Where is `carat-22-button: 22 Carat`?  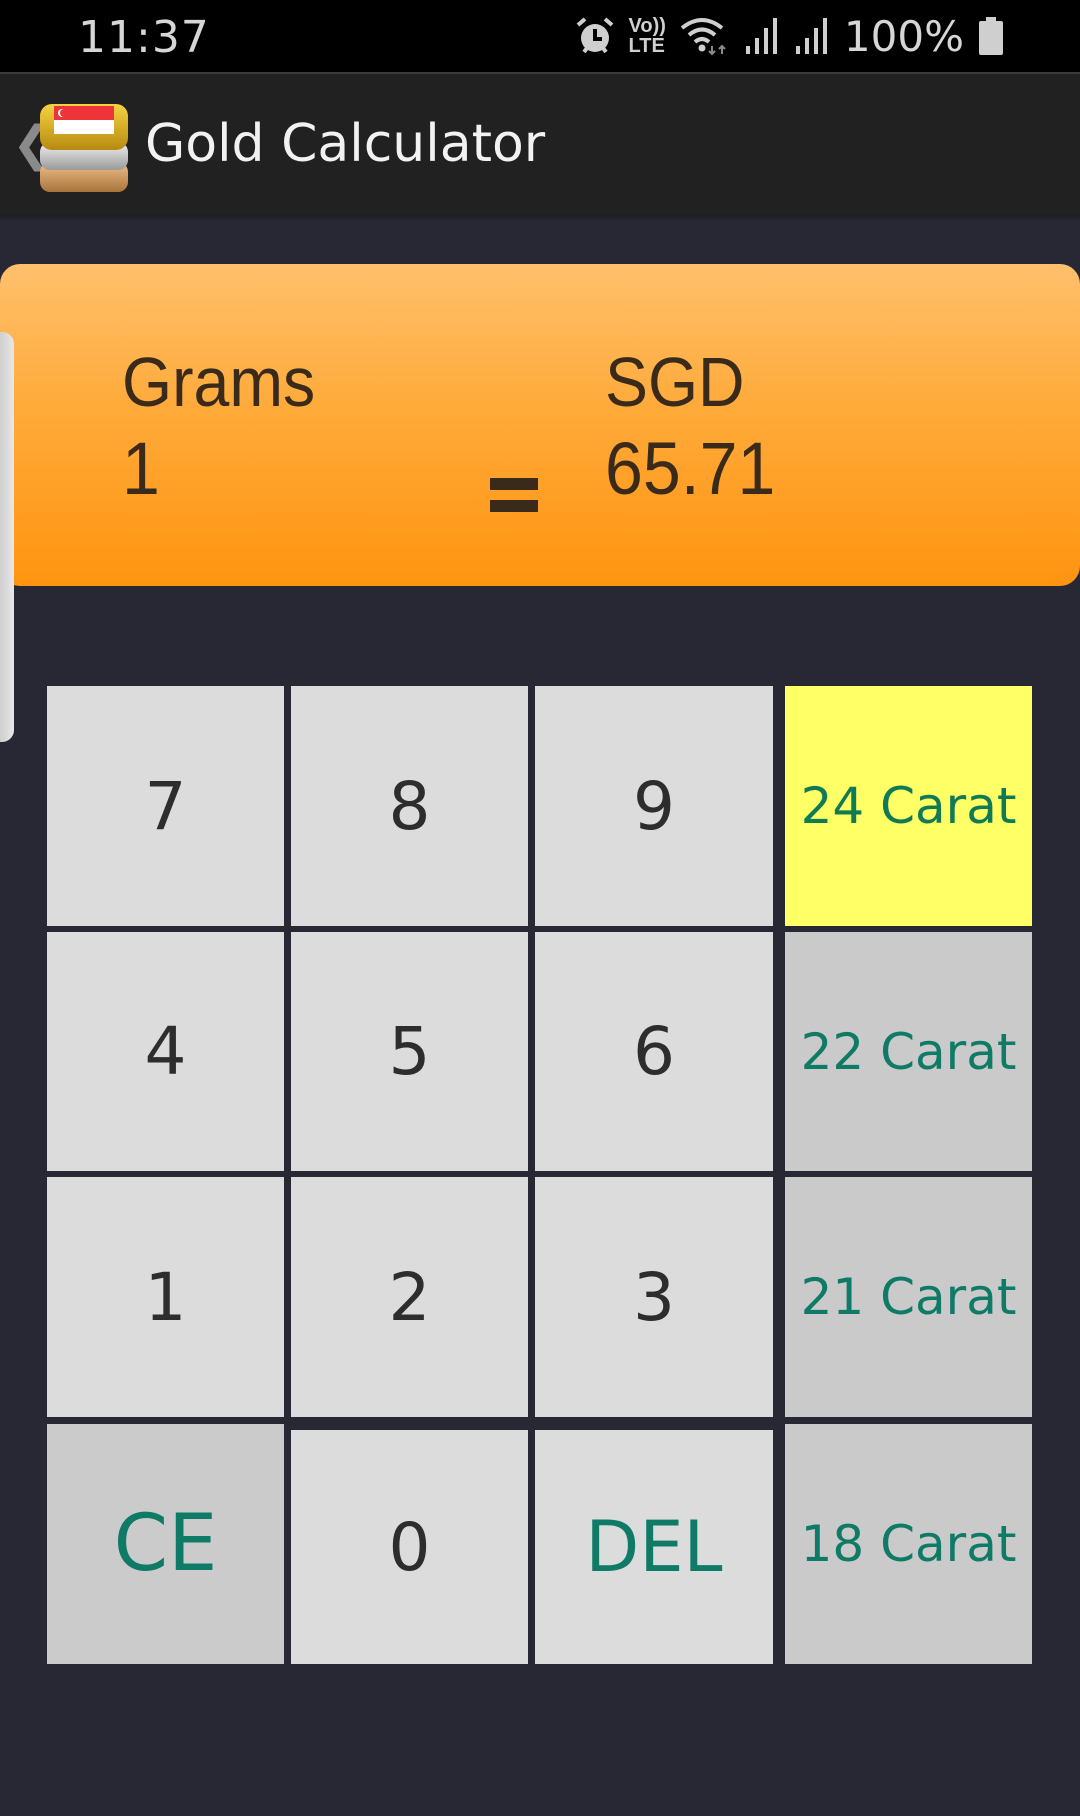 carat-22-button: 22 Carat is located at coordinates (908, 1051).